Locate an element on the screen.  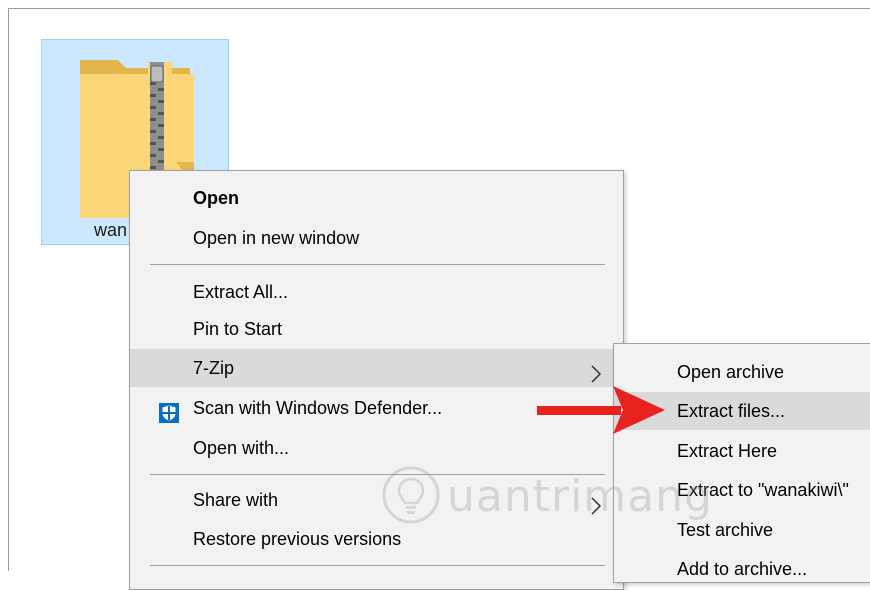
menu-item-restore-previous-versions: Restore previous versions is located at coordinates (376, 539).